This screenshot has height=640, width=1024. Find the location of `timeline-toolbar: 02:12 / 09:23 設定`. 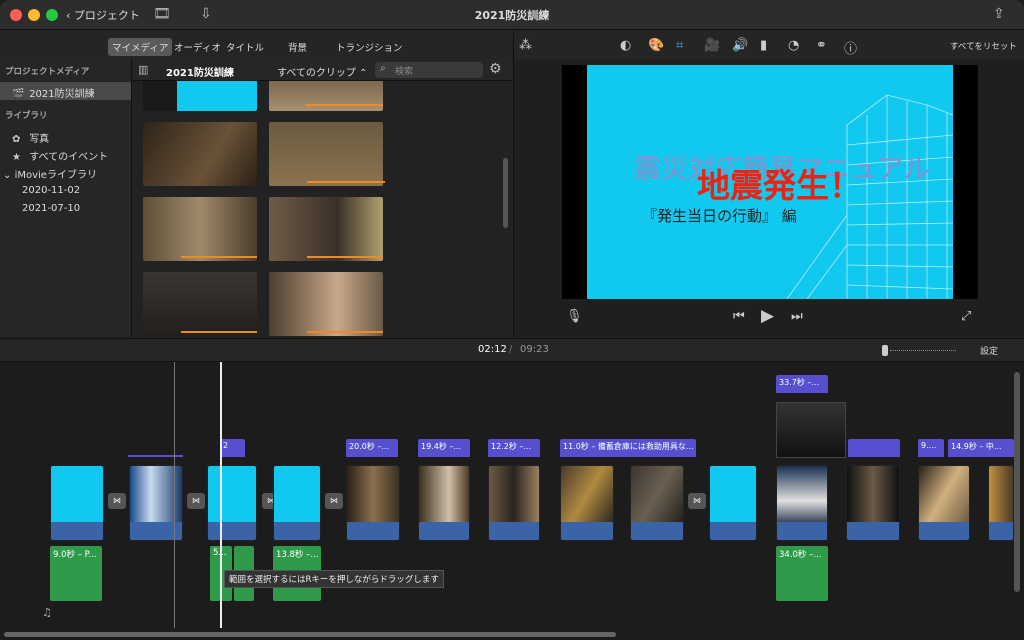

timeline-toolbar: 02:12 / 09:23 設定 is located at coordinates (512, 350).